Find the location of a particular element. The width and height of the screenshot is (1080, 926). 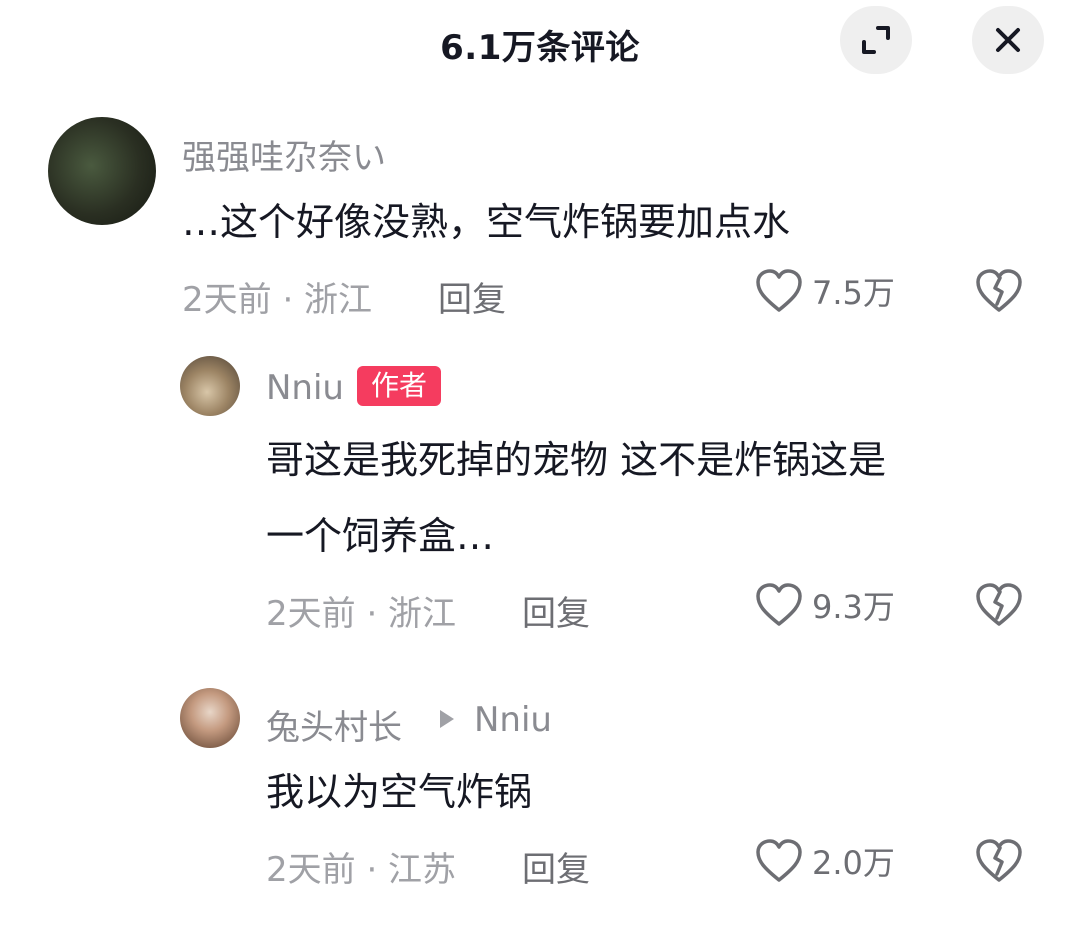

reply-text-line1: 哥这是我死掉的宠物 这不是炸锅这是 is located at coordinates (576, 460).